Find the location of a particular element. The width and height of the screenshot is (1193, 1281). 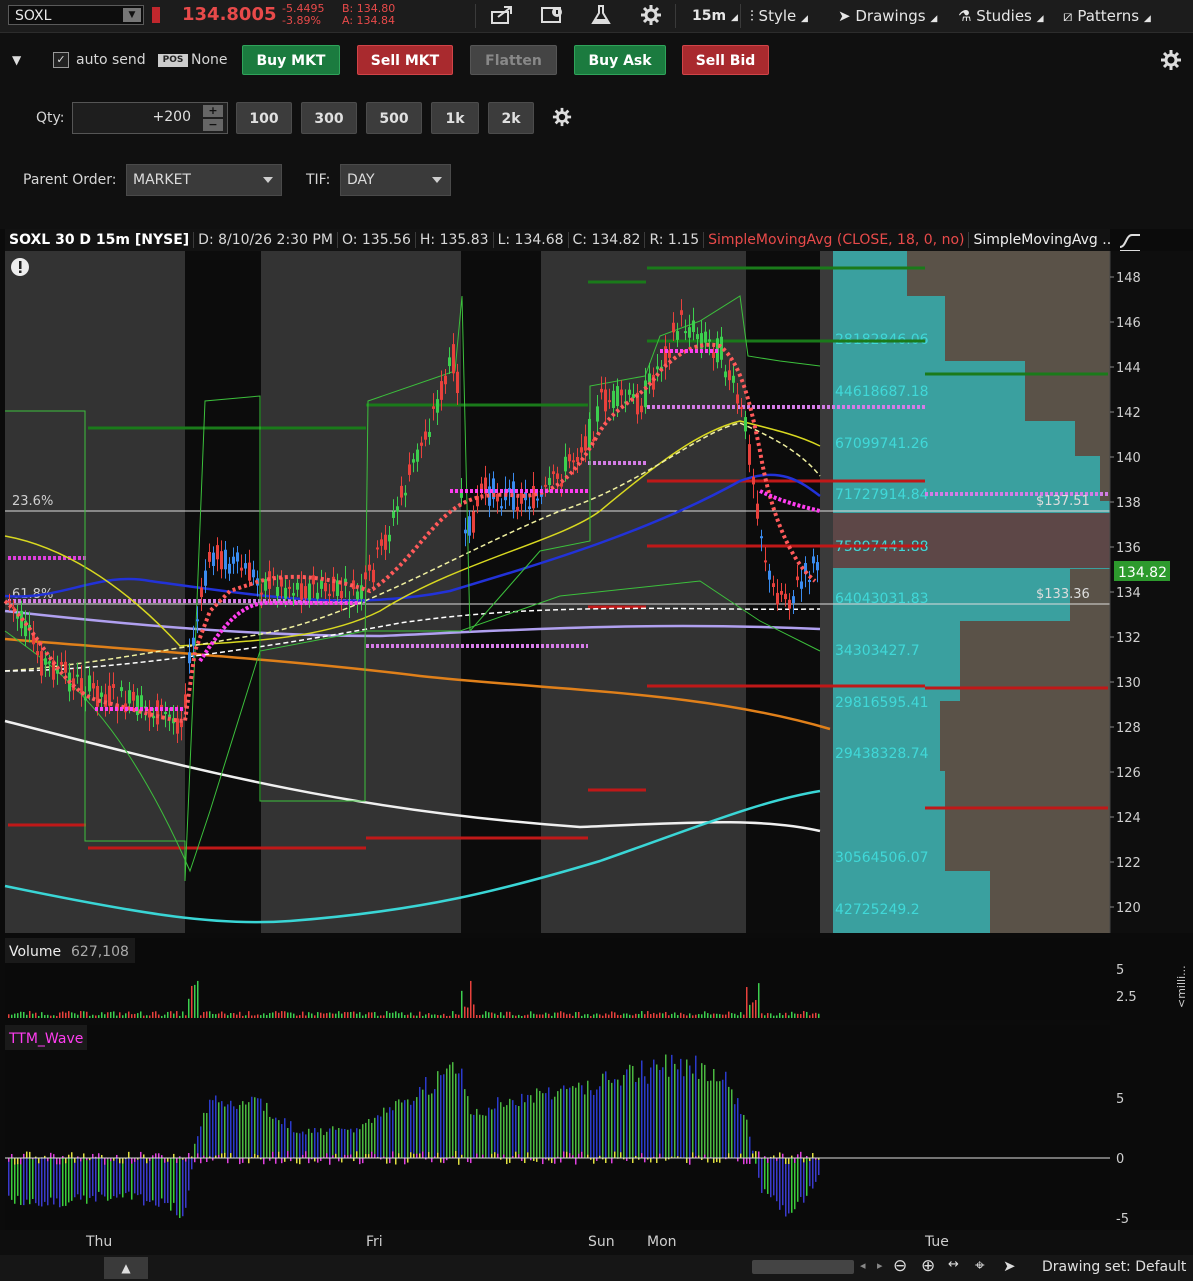

symbol-dropdown-icon: ▼ is located at coordinates (132, 15).